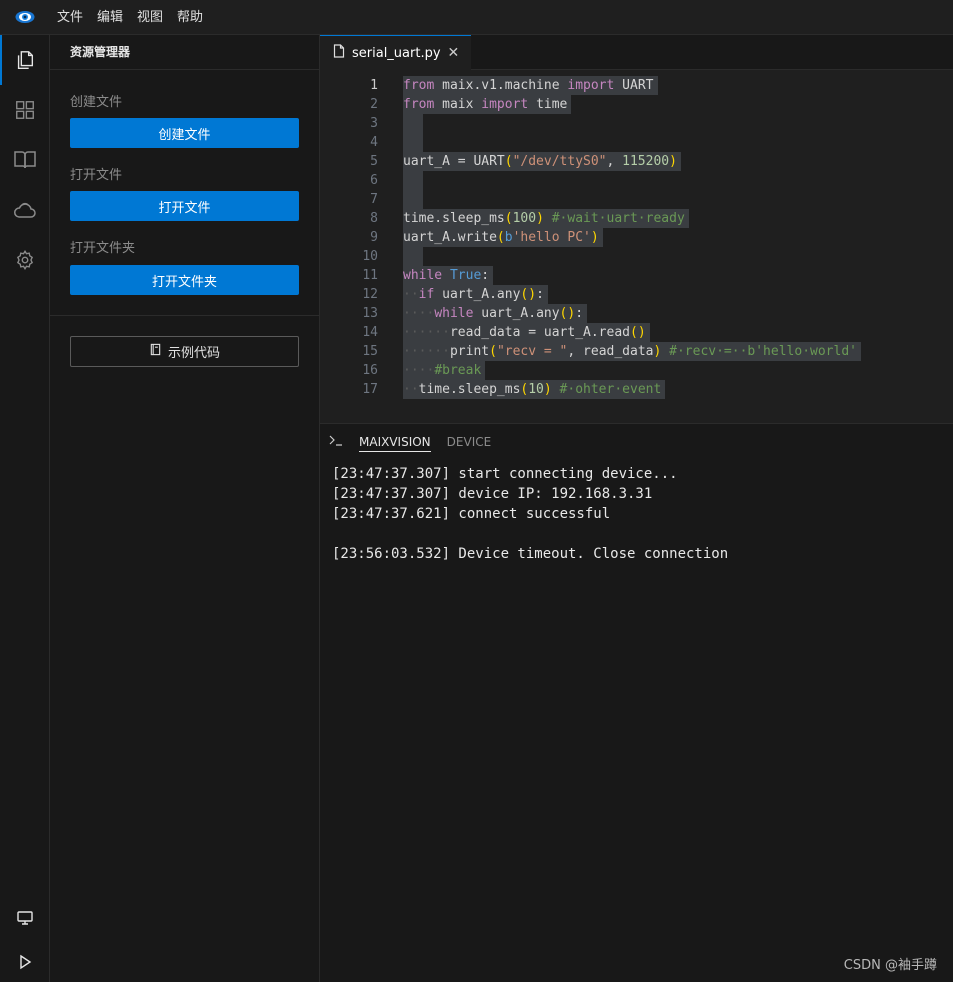 The width and height of the screenshot is (953, 982). Describe the element at coordinates (636, 199) in the screenshot. I see `code-line: 7` at that location.